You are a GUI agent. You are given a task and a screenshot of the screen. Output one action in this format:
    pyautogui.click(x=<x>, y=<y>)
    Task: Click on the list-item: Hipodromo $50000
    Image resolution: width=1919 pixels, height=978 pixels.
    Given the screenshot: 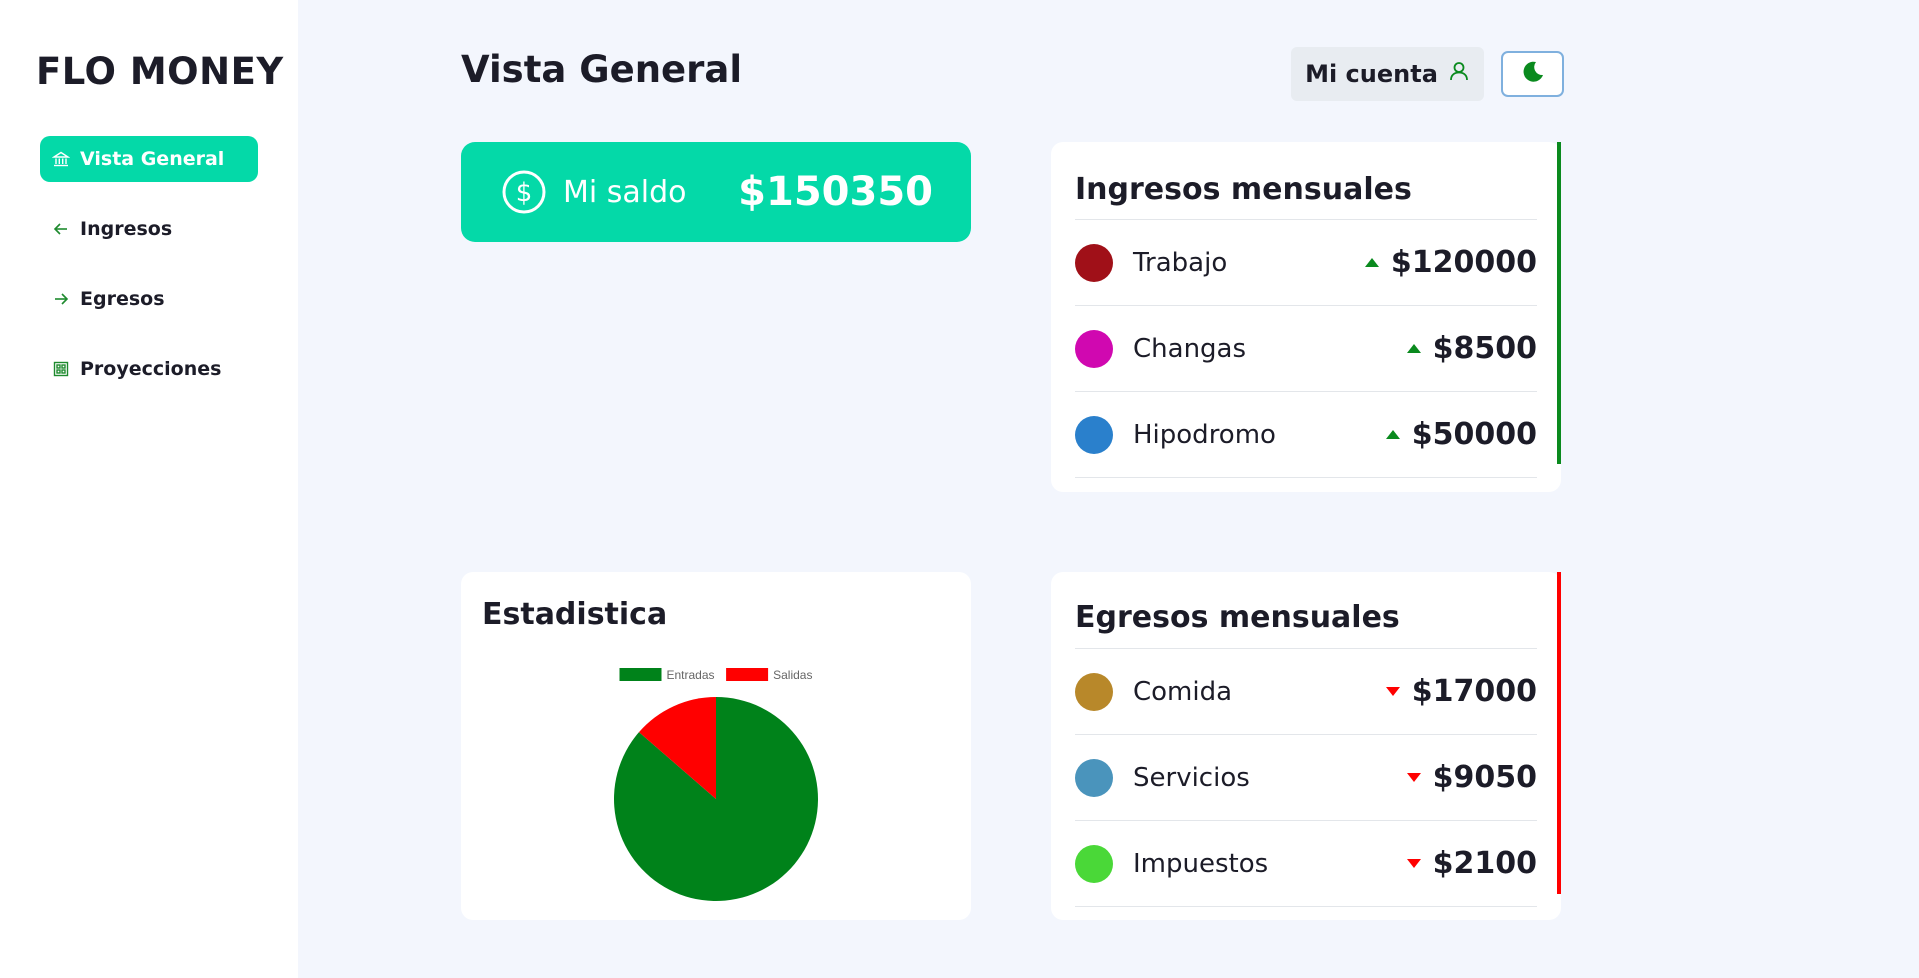 What is the action you would take?
    pyautogui.click(x=1306, y=435)
    